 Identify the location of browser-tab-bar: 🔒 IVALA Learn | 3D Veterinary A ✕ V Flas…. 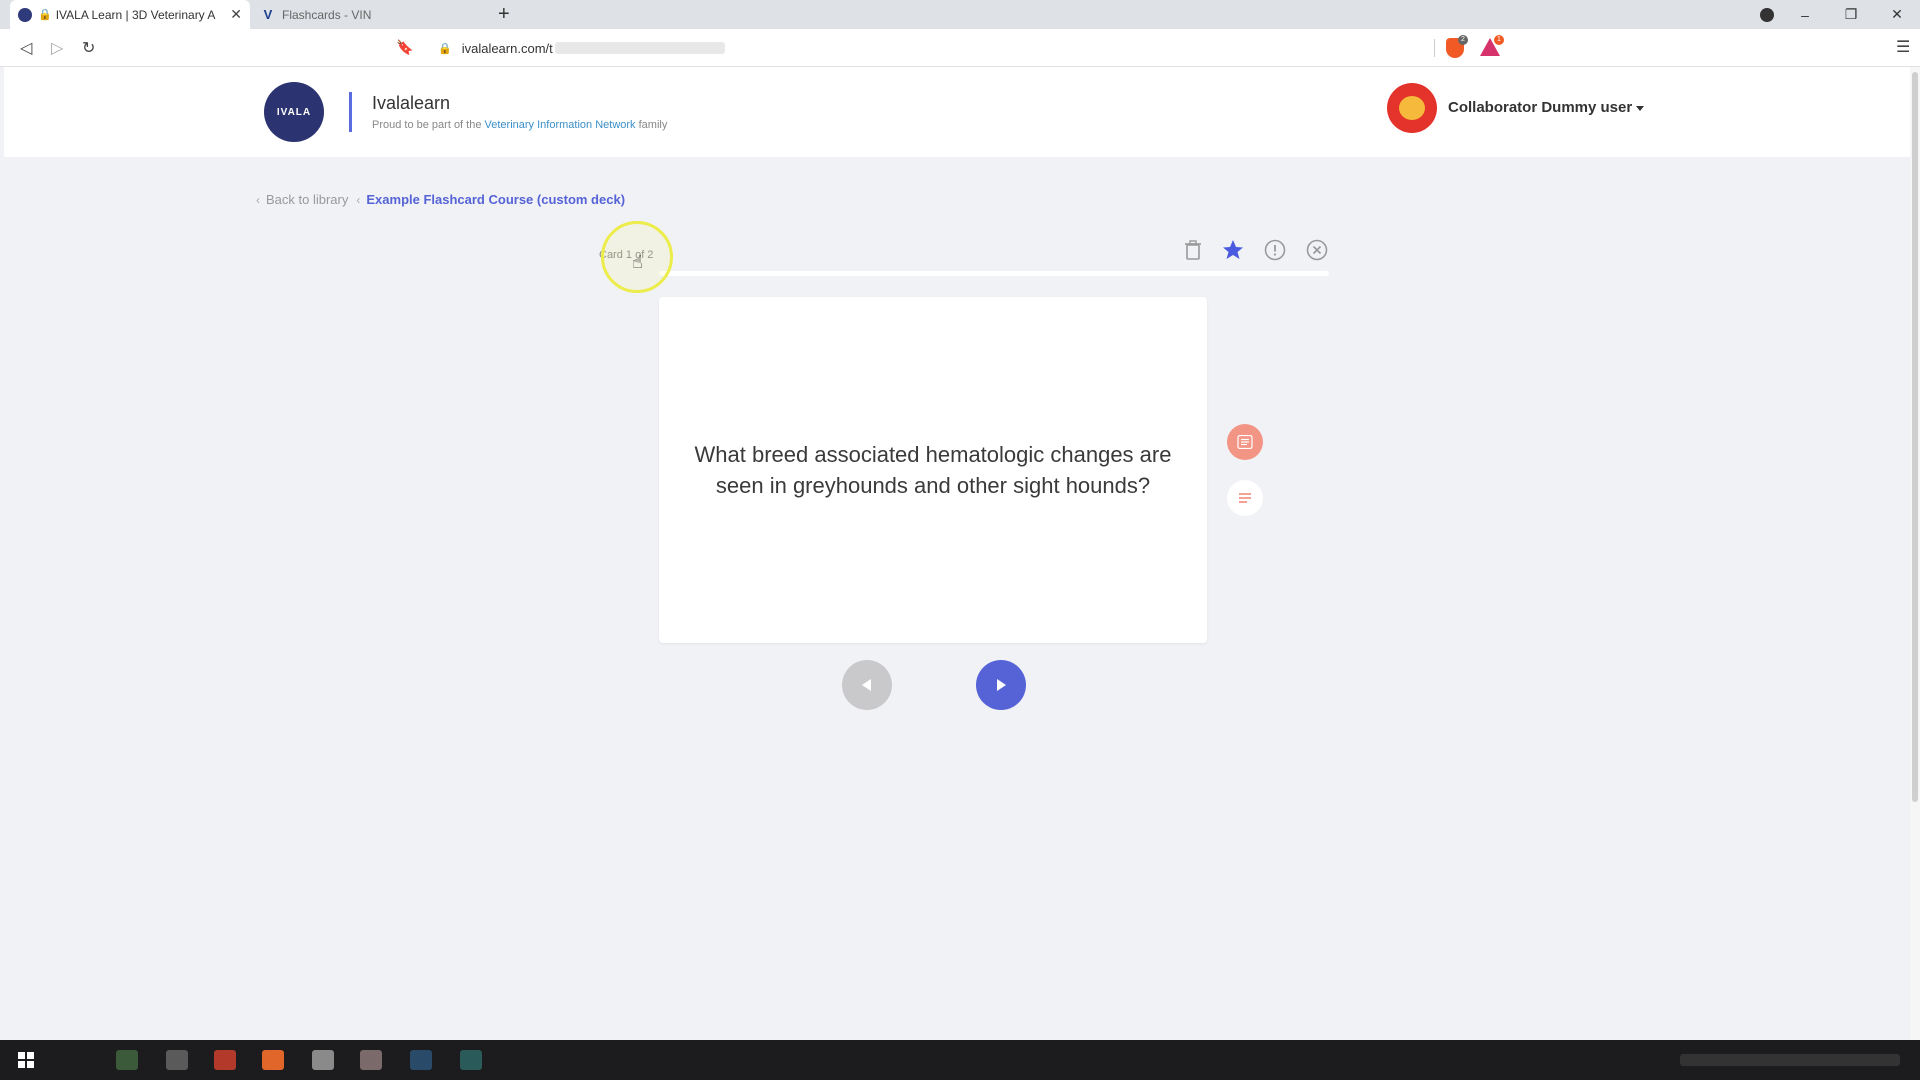
(960, 14).